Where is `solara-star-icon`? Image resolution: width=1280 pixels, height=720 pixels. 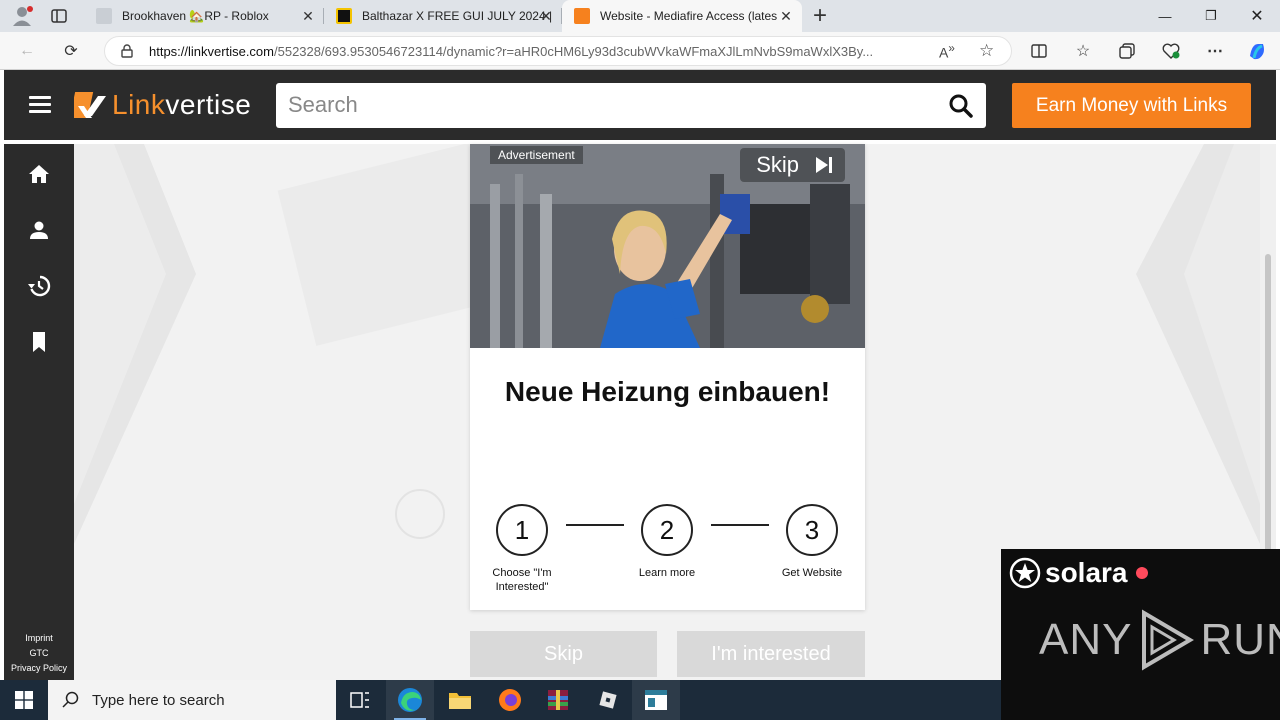
solara-star-icon is located at coordinates (1025, 573).